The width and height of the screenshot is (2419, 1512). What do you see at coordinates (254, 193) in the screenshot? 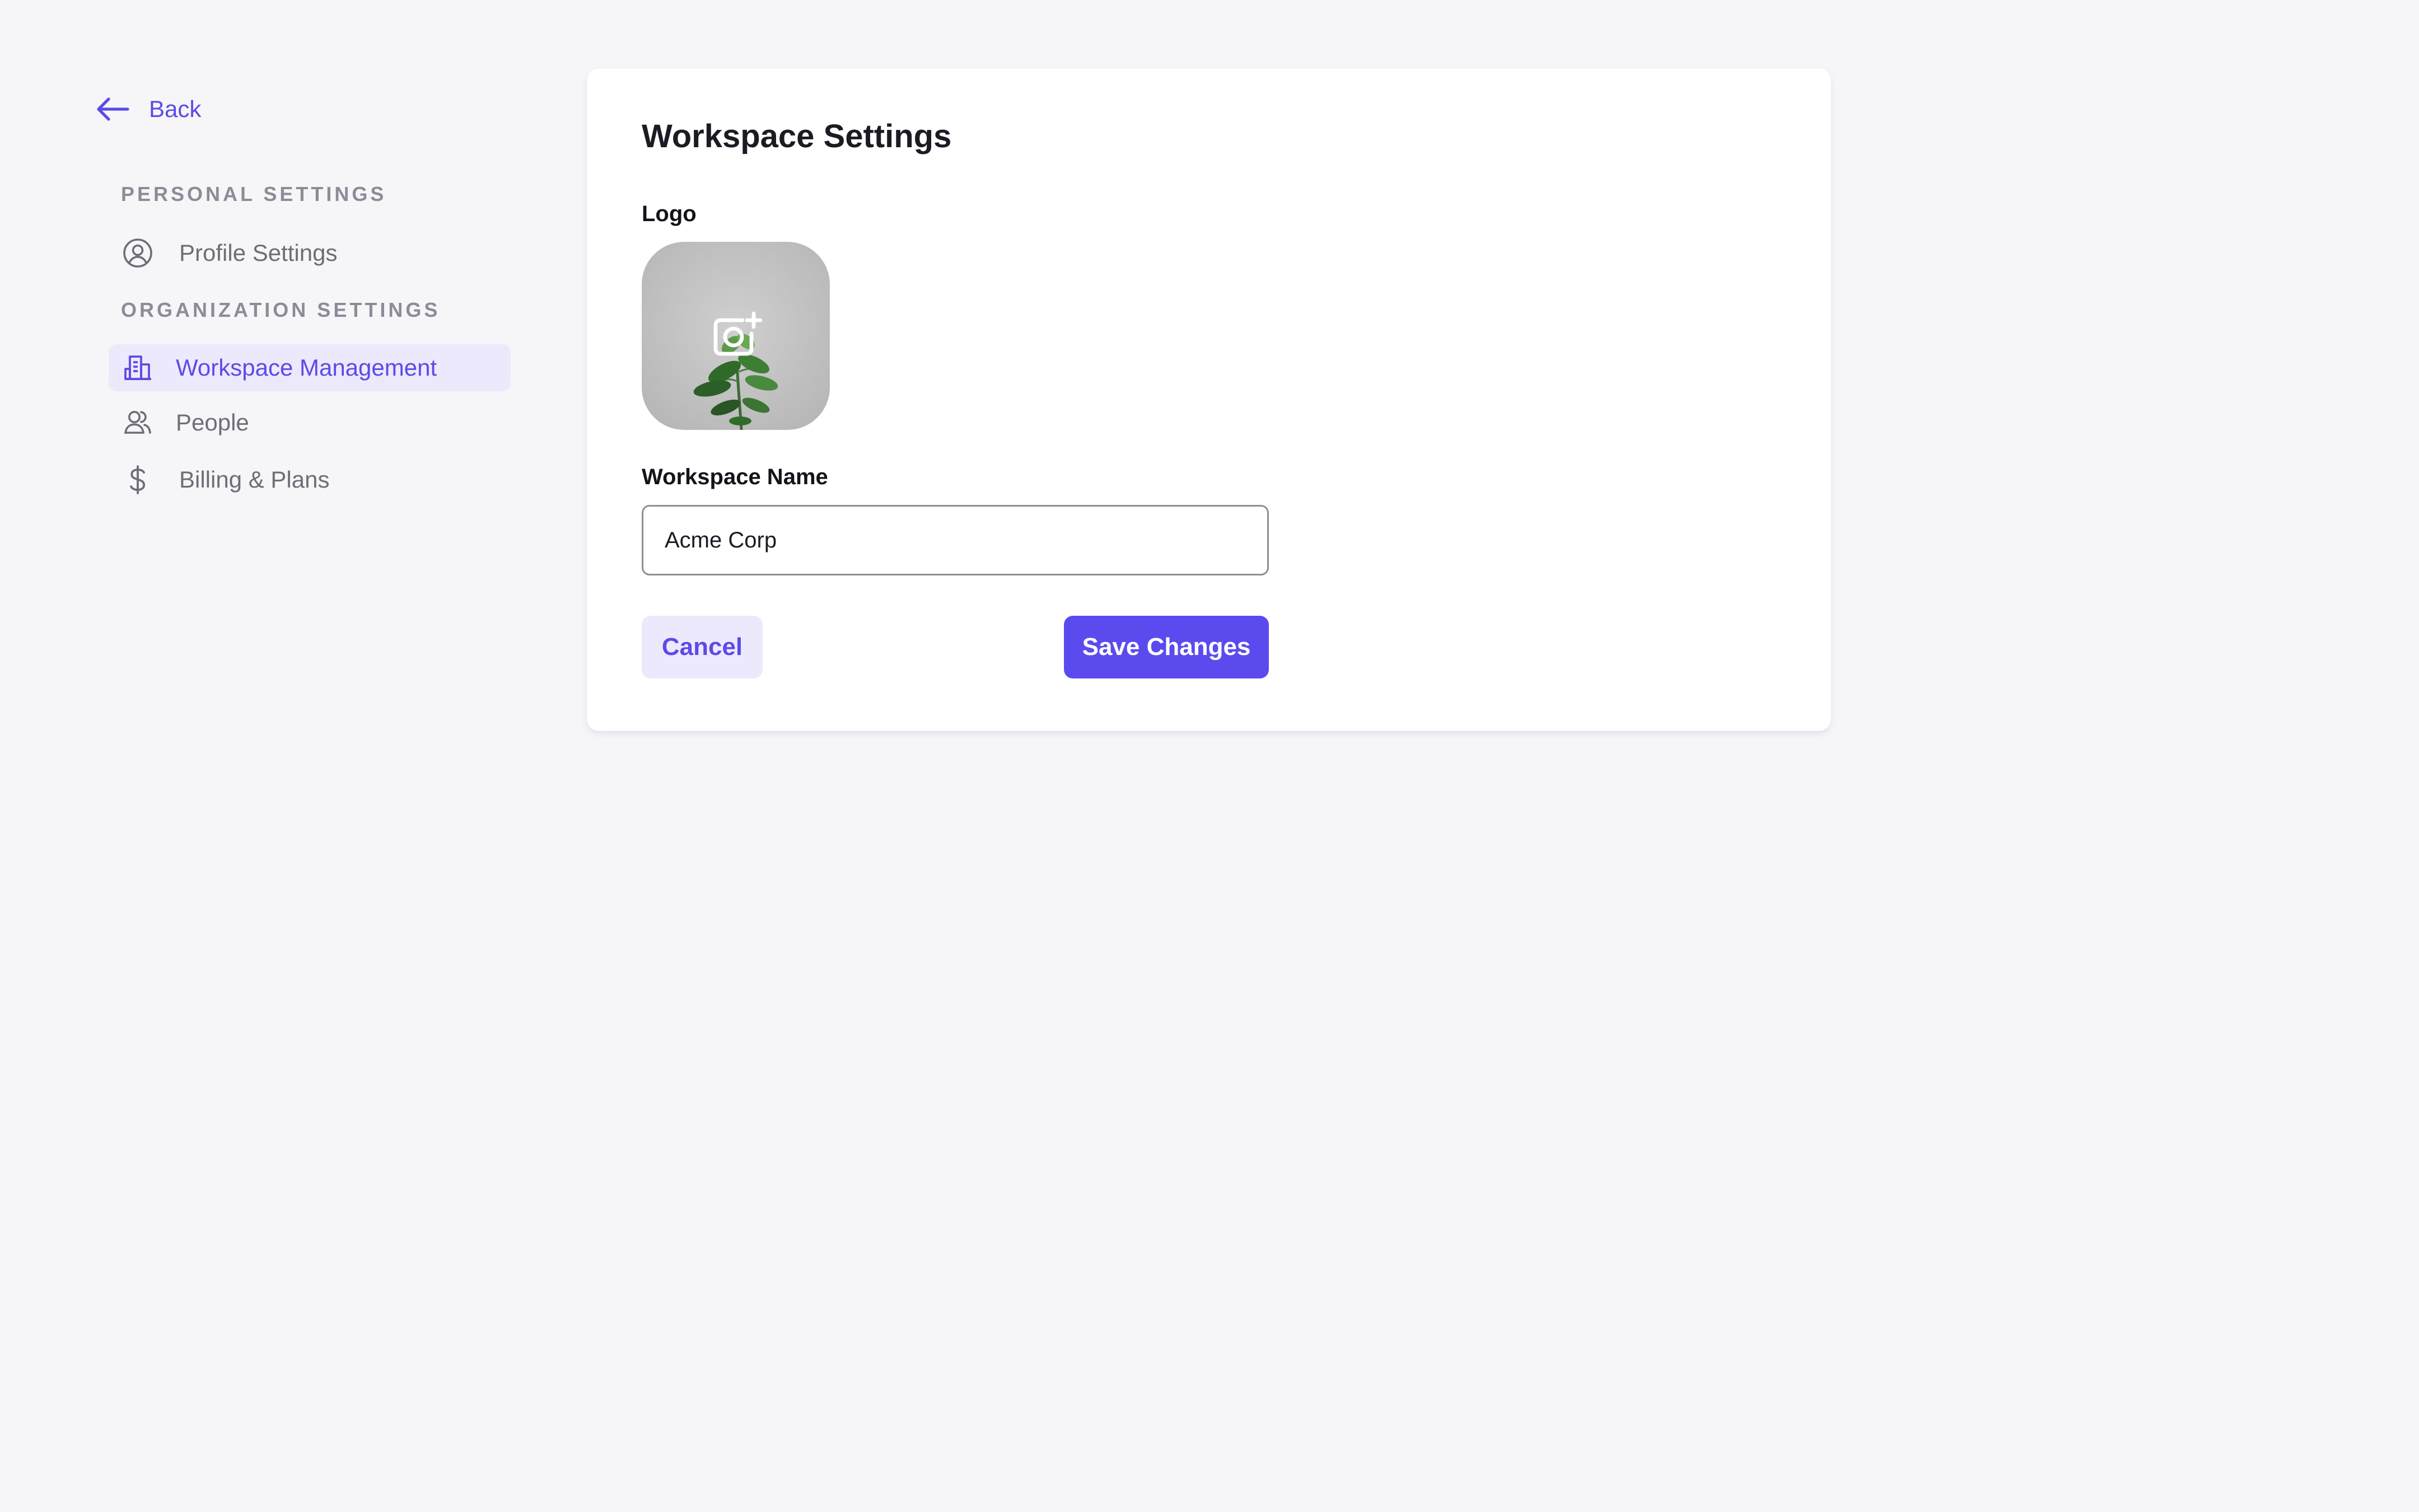
I see `personal-settings-heading: PERSONAL SETTINGS` at bounding box center [254, 193].